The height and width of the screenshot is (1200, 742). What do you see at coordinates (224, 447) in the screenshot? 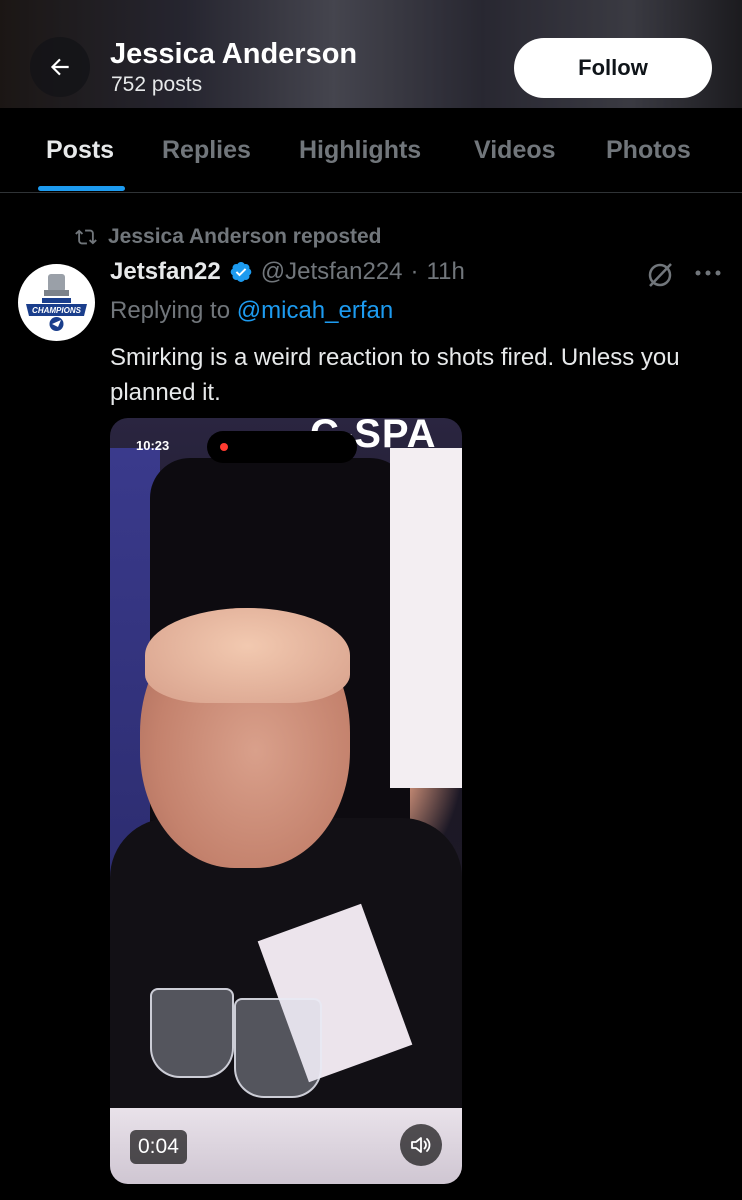
I see `recording-dot` at bounding box center [224, 447].